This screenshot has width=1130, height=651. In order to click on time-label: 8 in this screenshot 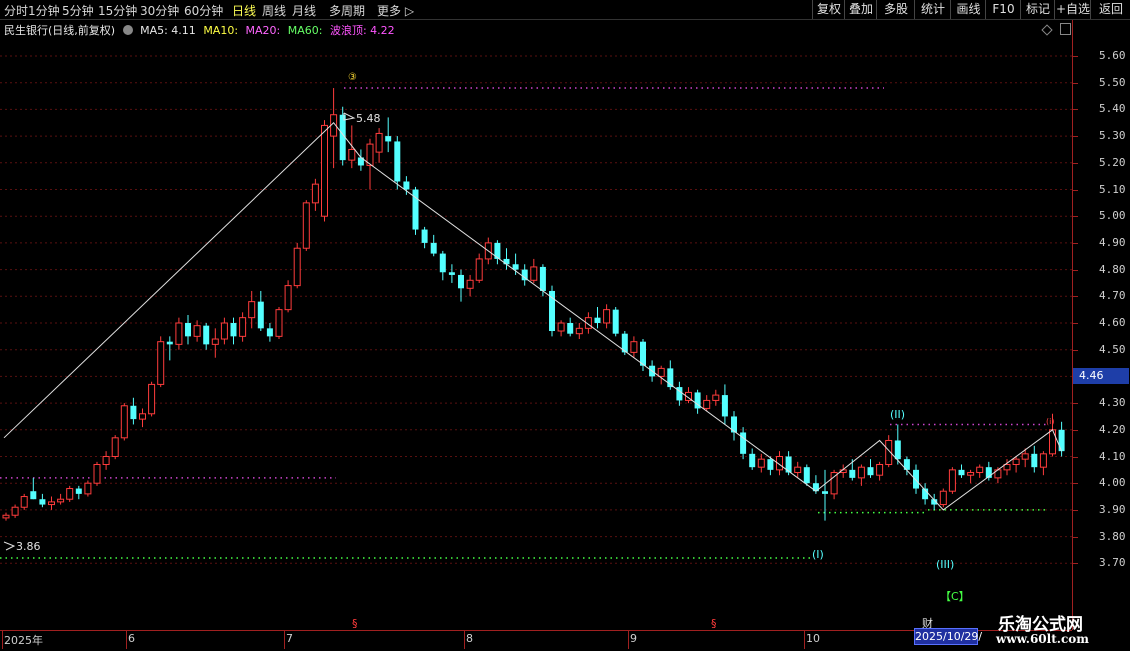, I will do `click(469, 638)`.